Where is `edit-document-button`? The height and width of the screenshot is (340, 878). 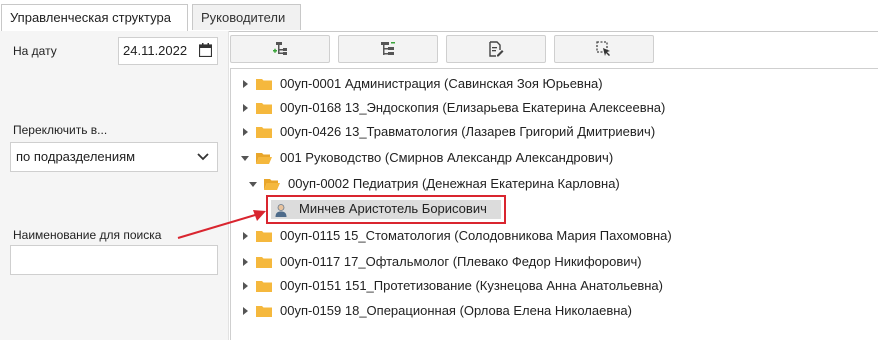 edit-document-button is located at coordinates (496, 49).